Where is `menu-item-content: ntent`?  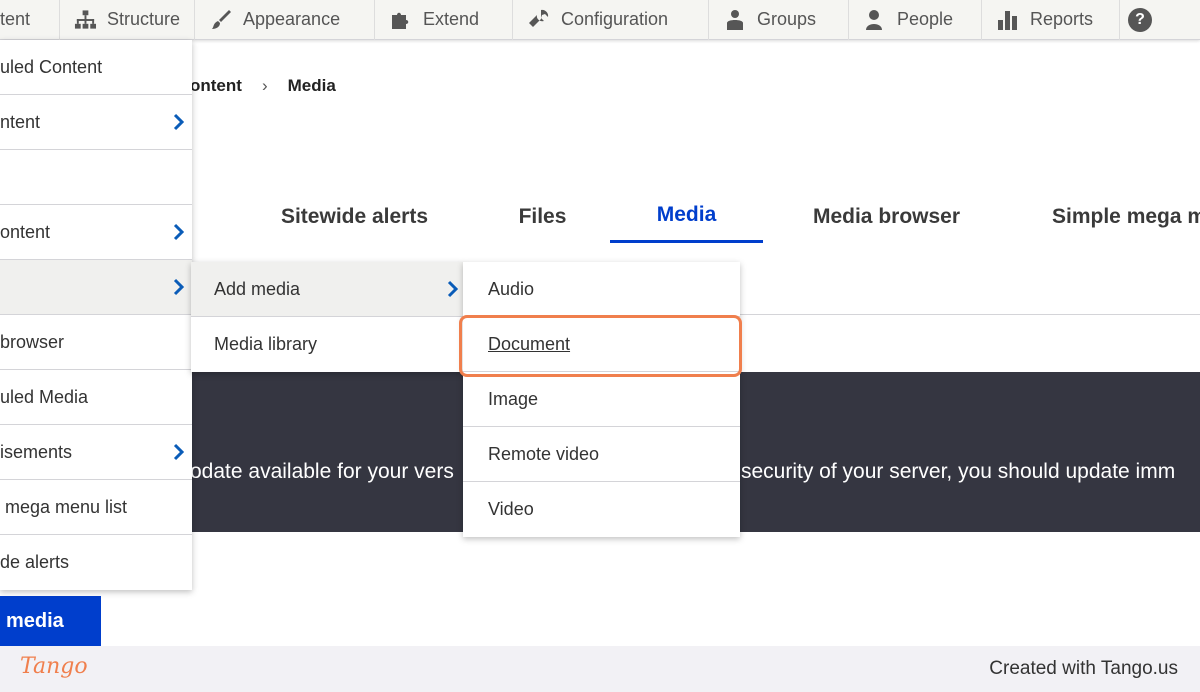 menu-item-content: ntent is located at coordinates (96, 122).